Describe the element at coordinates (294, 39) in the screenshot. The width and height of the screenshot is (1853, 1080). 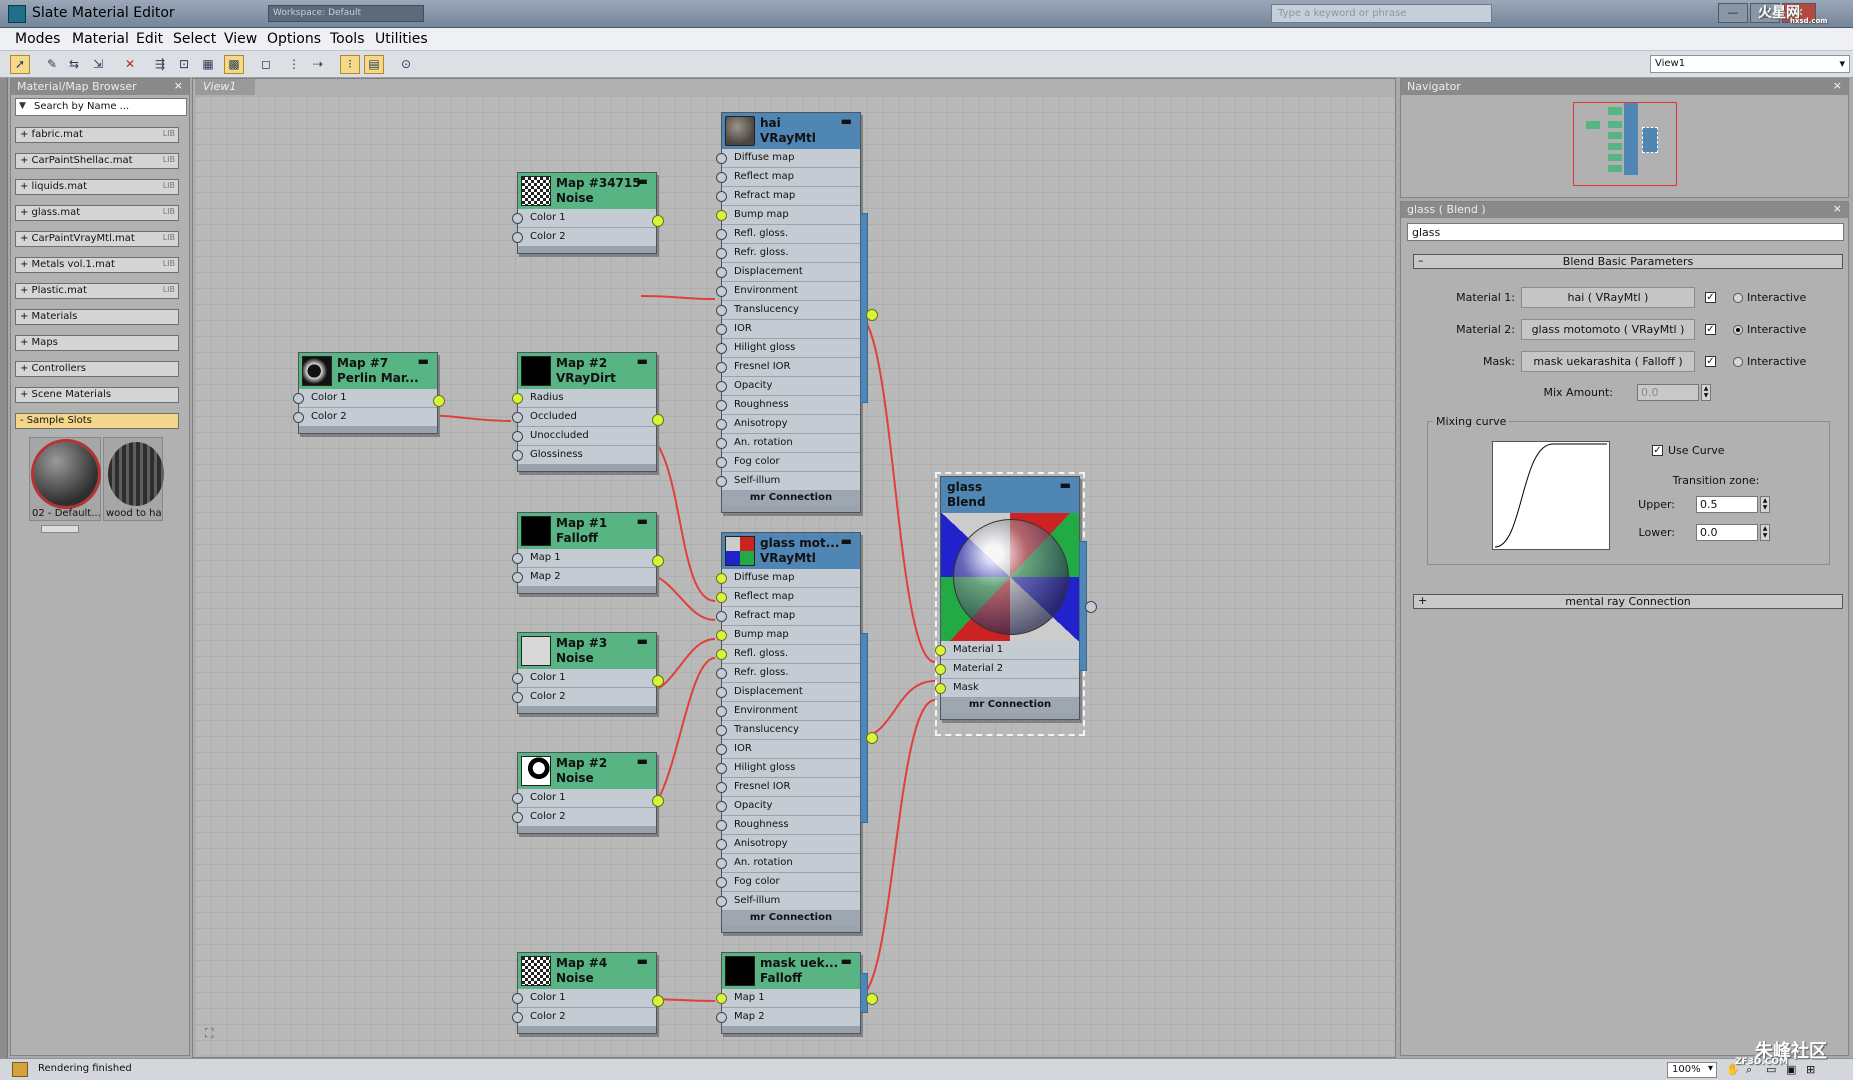
I see `menu-options: Options` at that location.